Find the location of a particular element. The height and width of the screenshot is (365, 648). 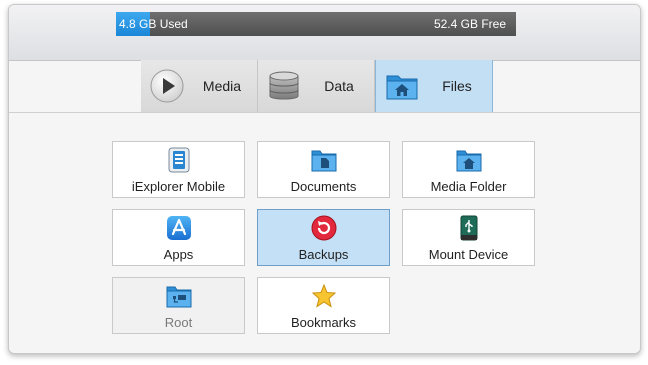

tile-iexplorer-mobile: iExplorer Mobile is located at coordinates (178, 169).